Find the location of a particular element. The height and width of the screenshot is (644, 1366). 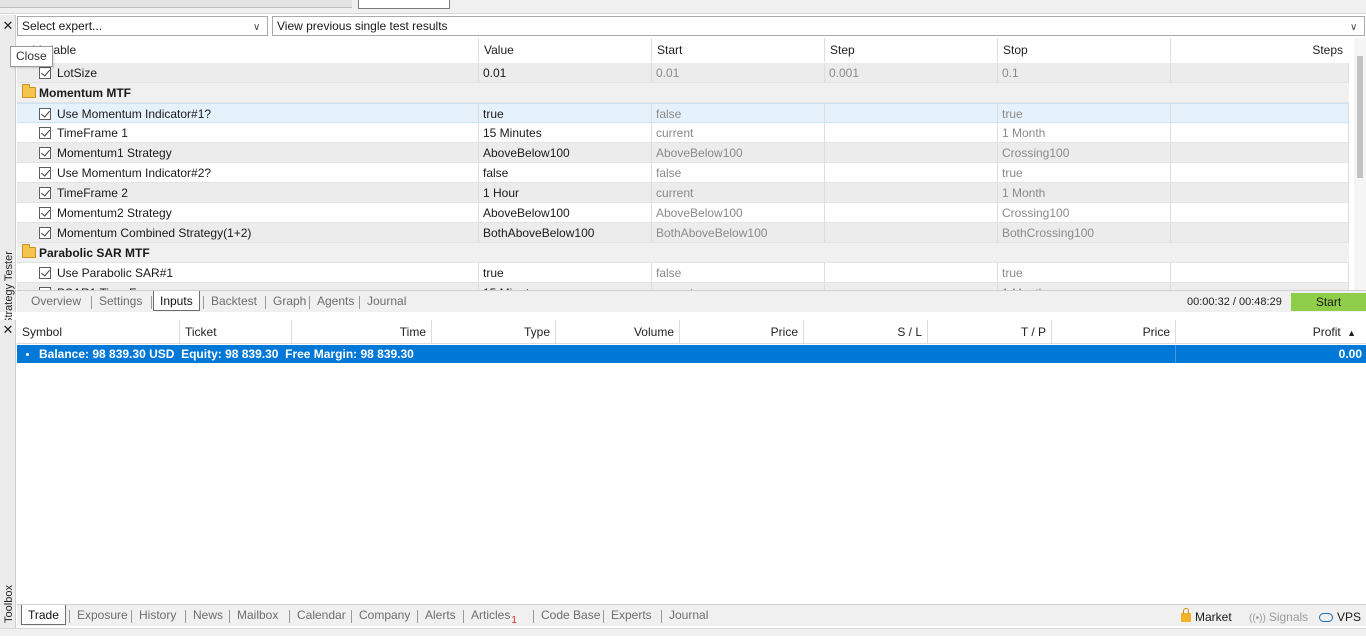

param-value-cell: 0.01 is located at coordinates (565, 73).